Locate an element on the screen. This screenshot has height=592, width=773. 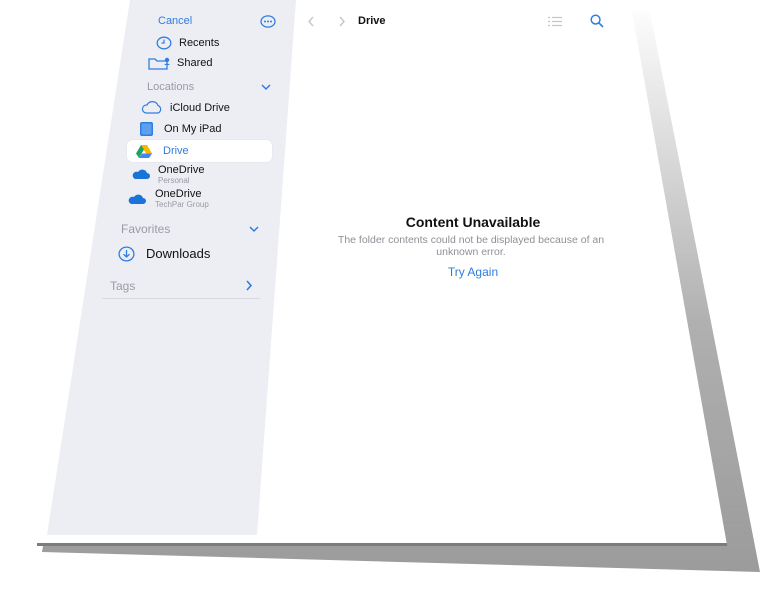
sidebar-item-label: Drive is located at coordinates (176, 151).